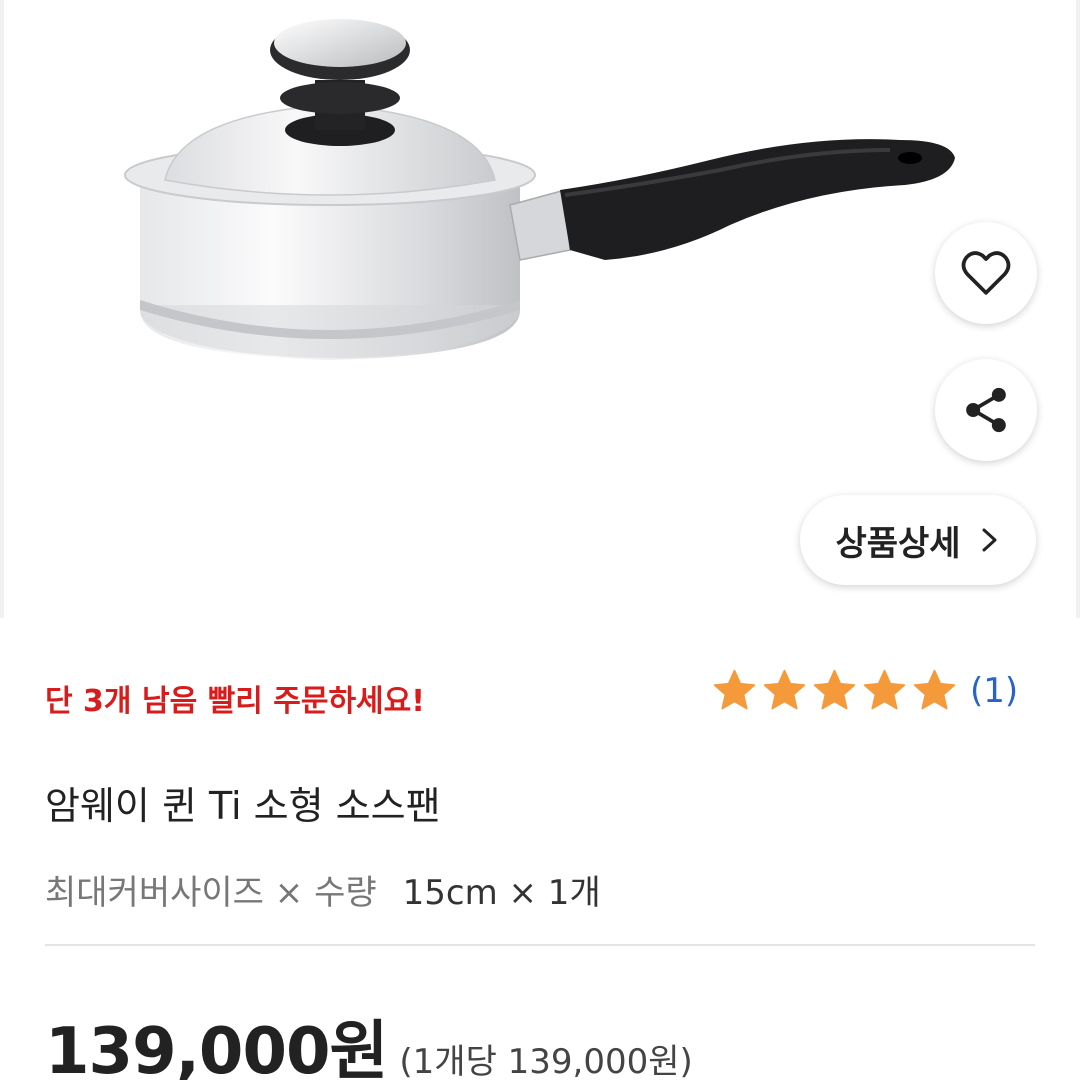 This screenshot has height=1080, width=1080. Describe the element at coordinates (989, 540) in the screenshot. I see `chevron-right-icon` at that location.